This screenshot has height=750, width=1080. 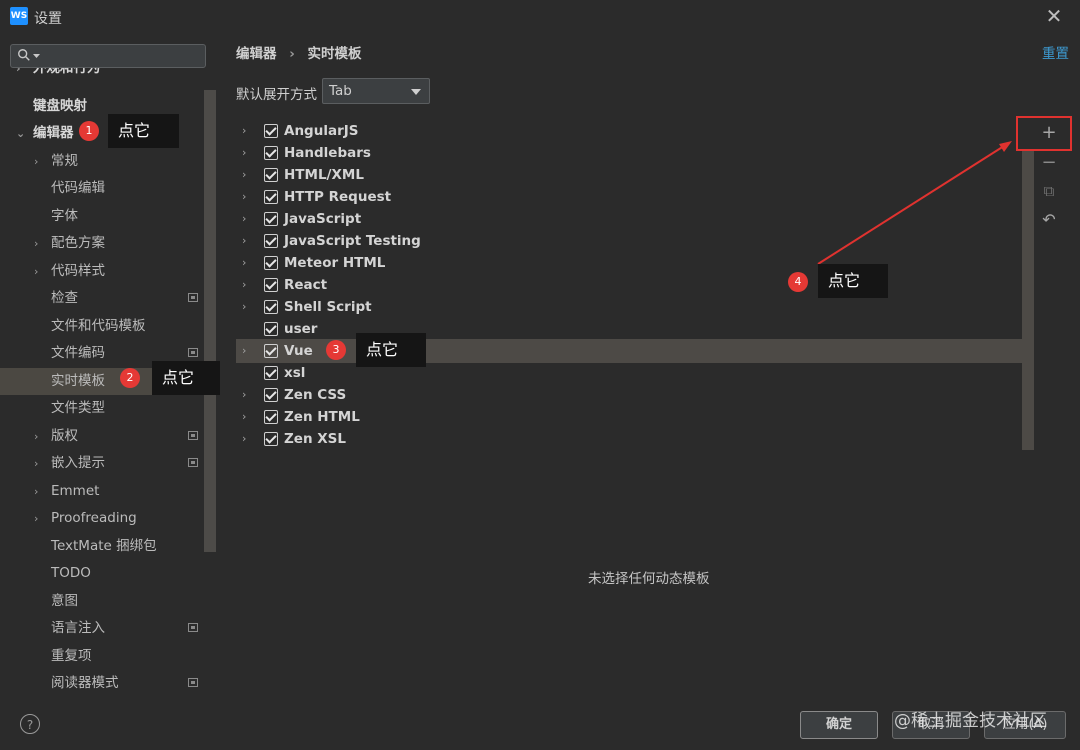 I want to click on sidebar-item: 意图, so click(x=56, y=601).